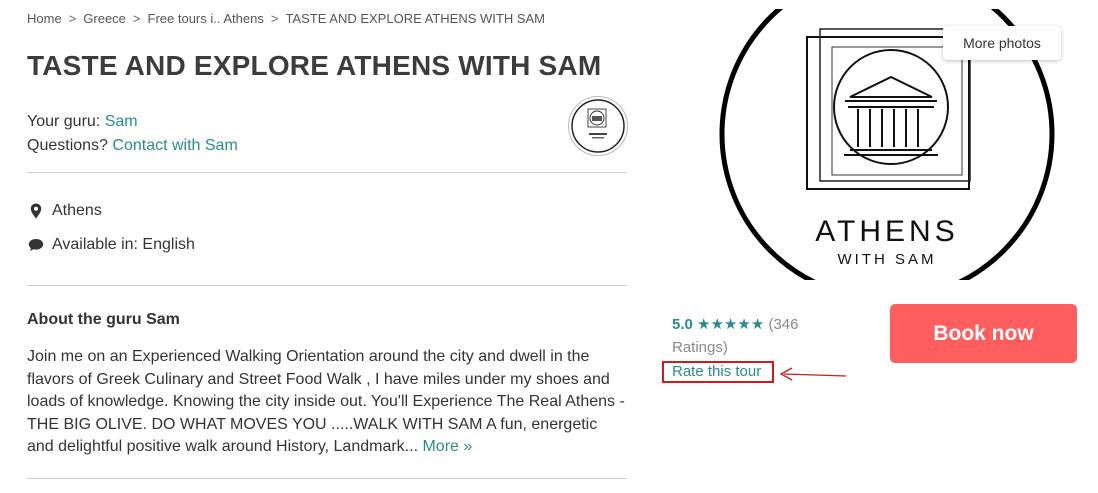  I want to click on rating-summary: 5.0 ★★★★★ (346 Ratings), so click(762, 336).